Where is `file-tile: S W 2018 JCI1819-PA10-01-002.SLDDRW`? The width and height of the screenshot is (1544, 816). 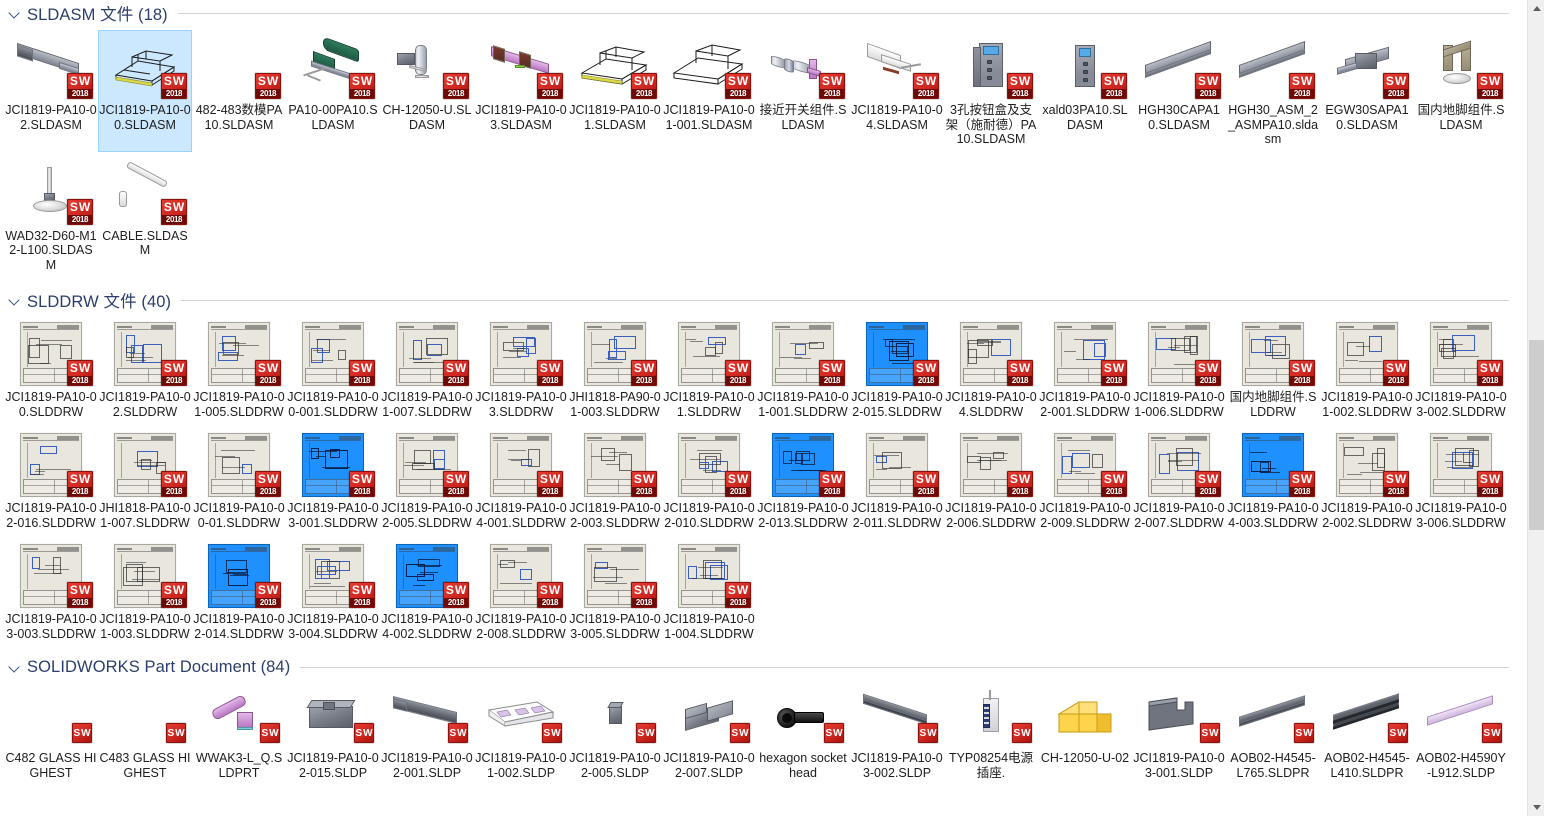
file-tile: S W 2018 JCI1819-PA10-01-002.SLDDRW is located at coordinates (1367, 370).